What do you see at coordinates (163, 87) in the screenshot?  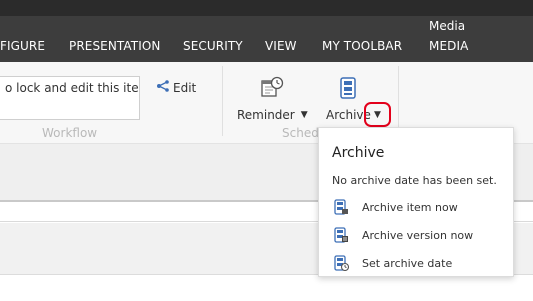 I see `edit-icon` at bounding box center [163, 87].